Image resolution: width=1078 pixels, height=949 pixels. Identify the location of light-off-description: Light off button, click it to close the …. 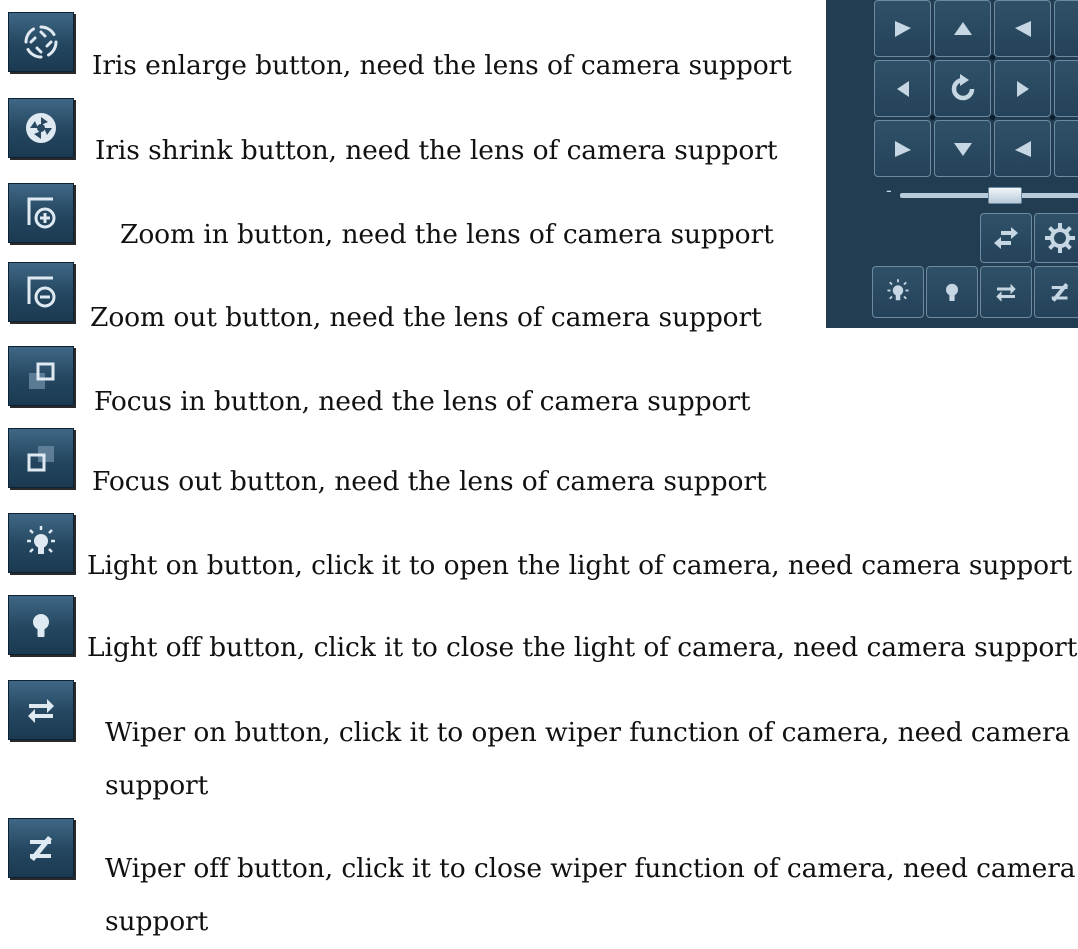
(582, 647).